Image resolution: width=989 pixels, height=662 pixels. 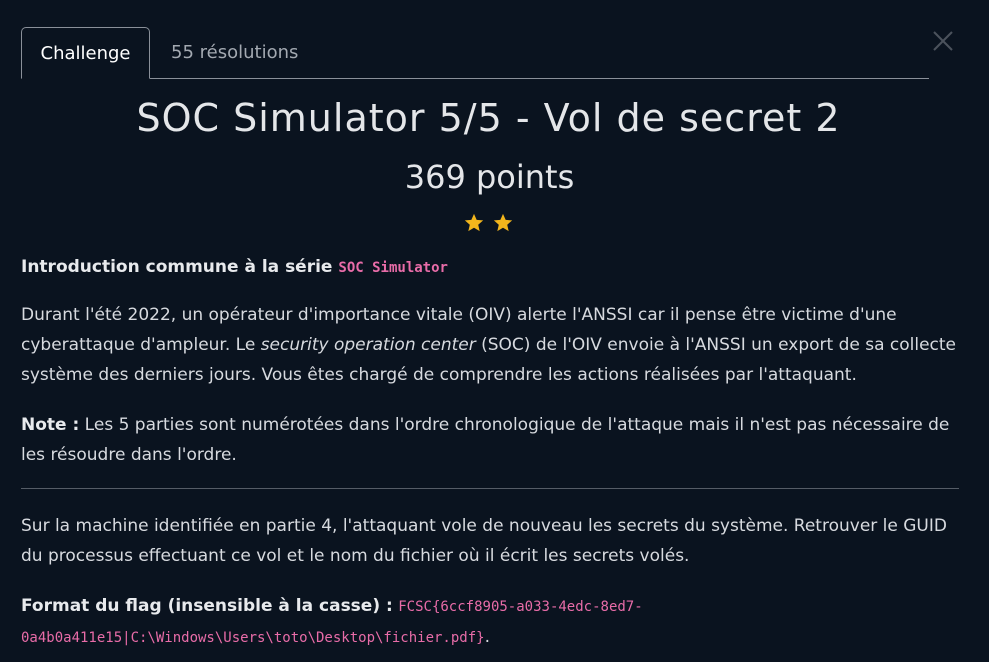 I want to click on difficulty-stars, so click(x=489, y=225).